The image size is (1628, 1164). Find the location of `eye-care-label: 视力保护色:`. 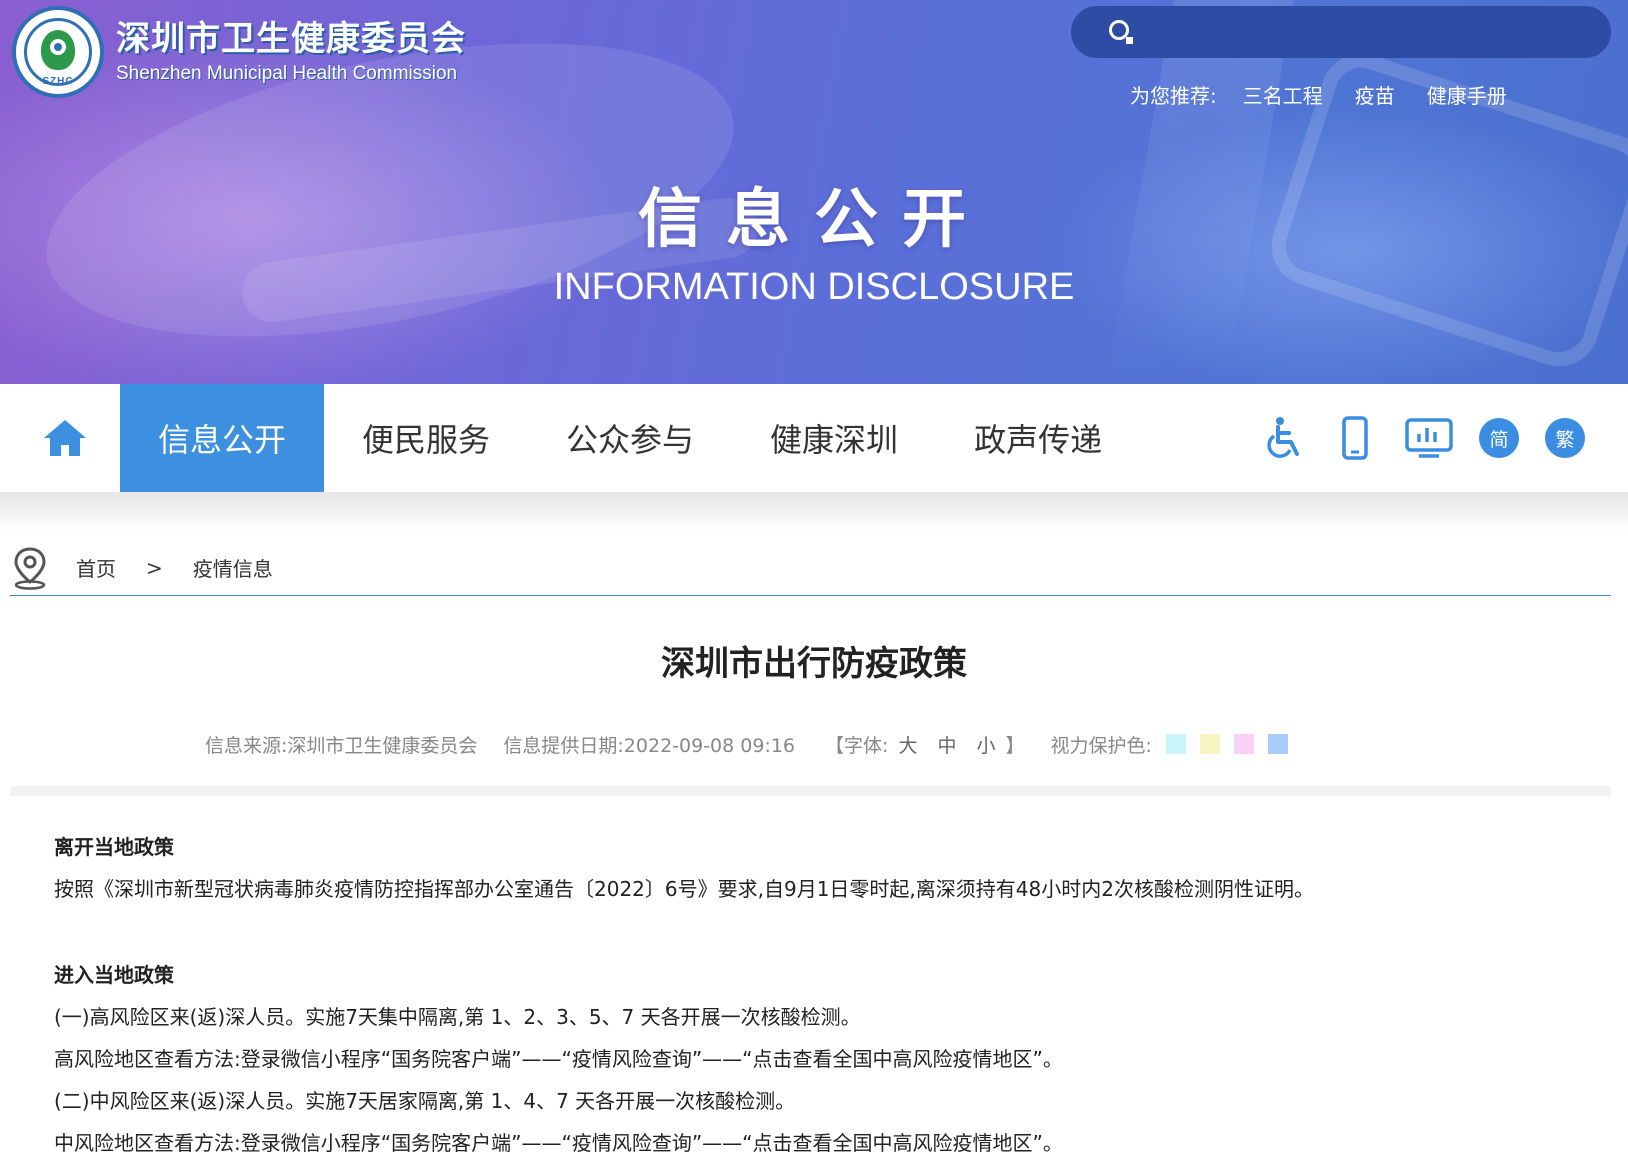

eye-care-label: 视力保护色: is located at coordinates (1101, 745).